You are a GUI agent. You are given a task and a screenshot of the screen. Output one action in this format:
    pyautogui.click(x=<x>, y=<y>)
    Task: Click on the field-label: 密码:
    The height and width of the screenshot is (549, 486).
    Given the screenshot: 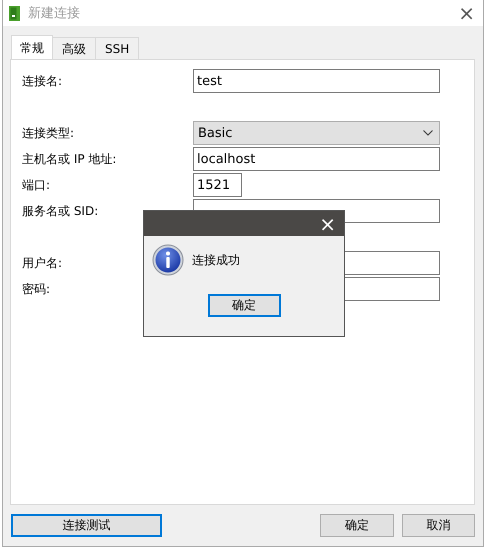 What is the action you would take?
    pyautogui.click(x=36, y=289)
    